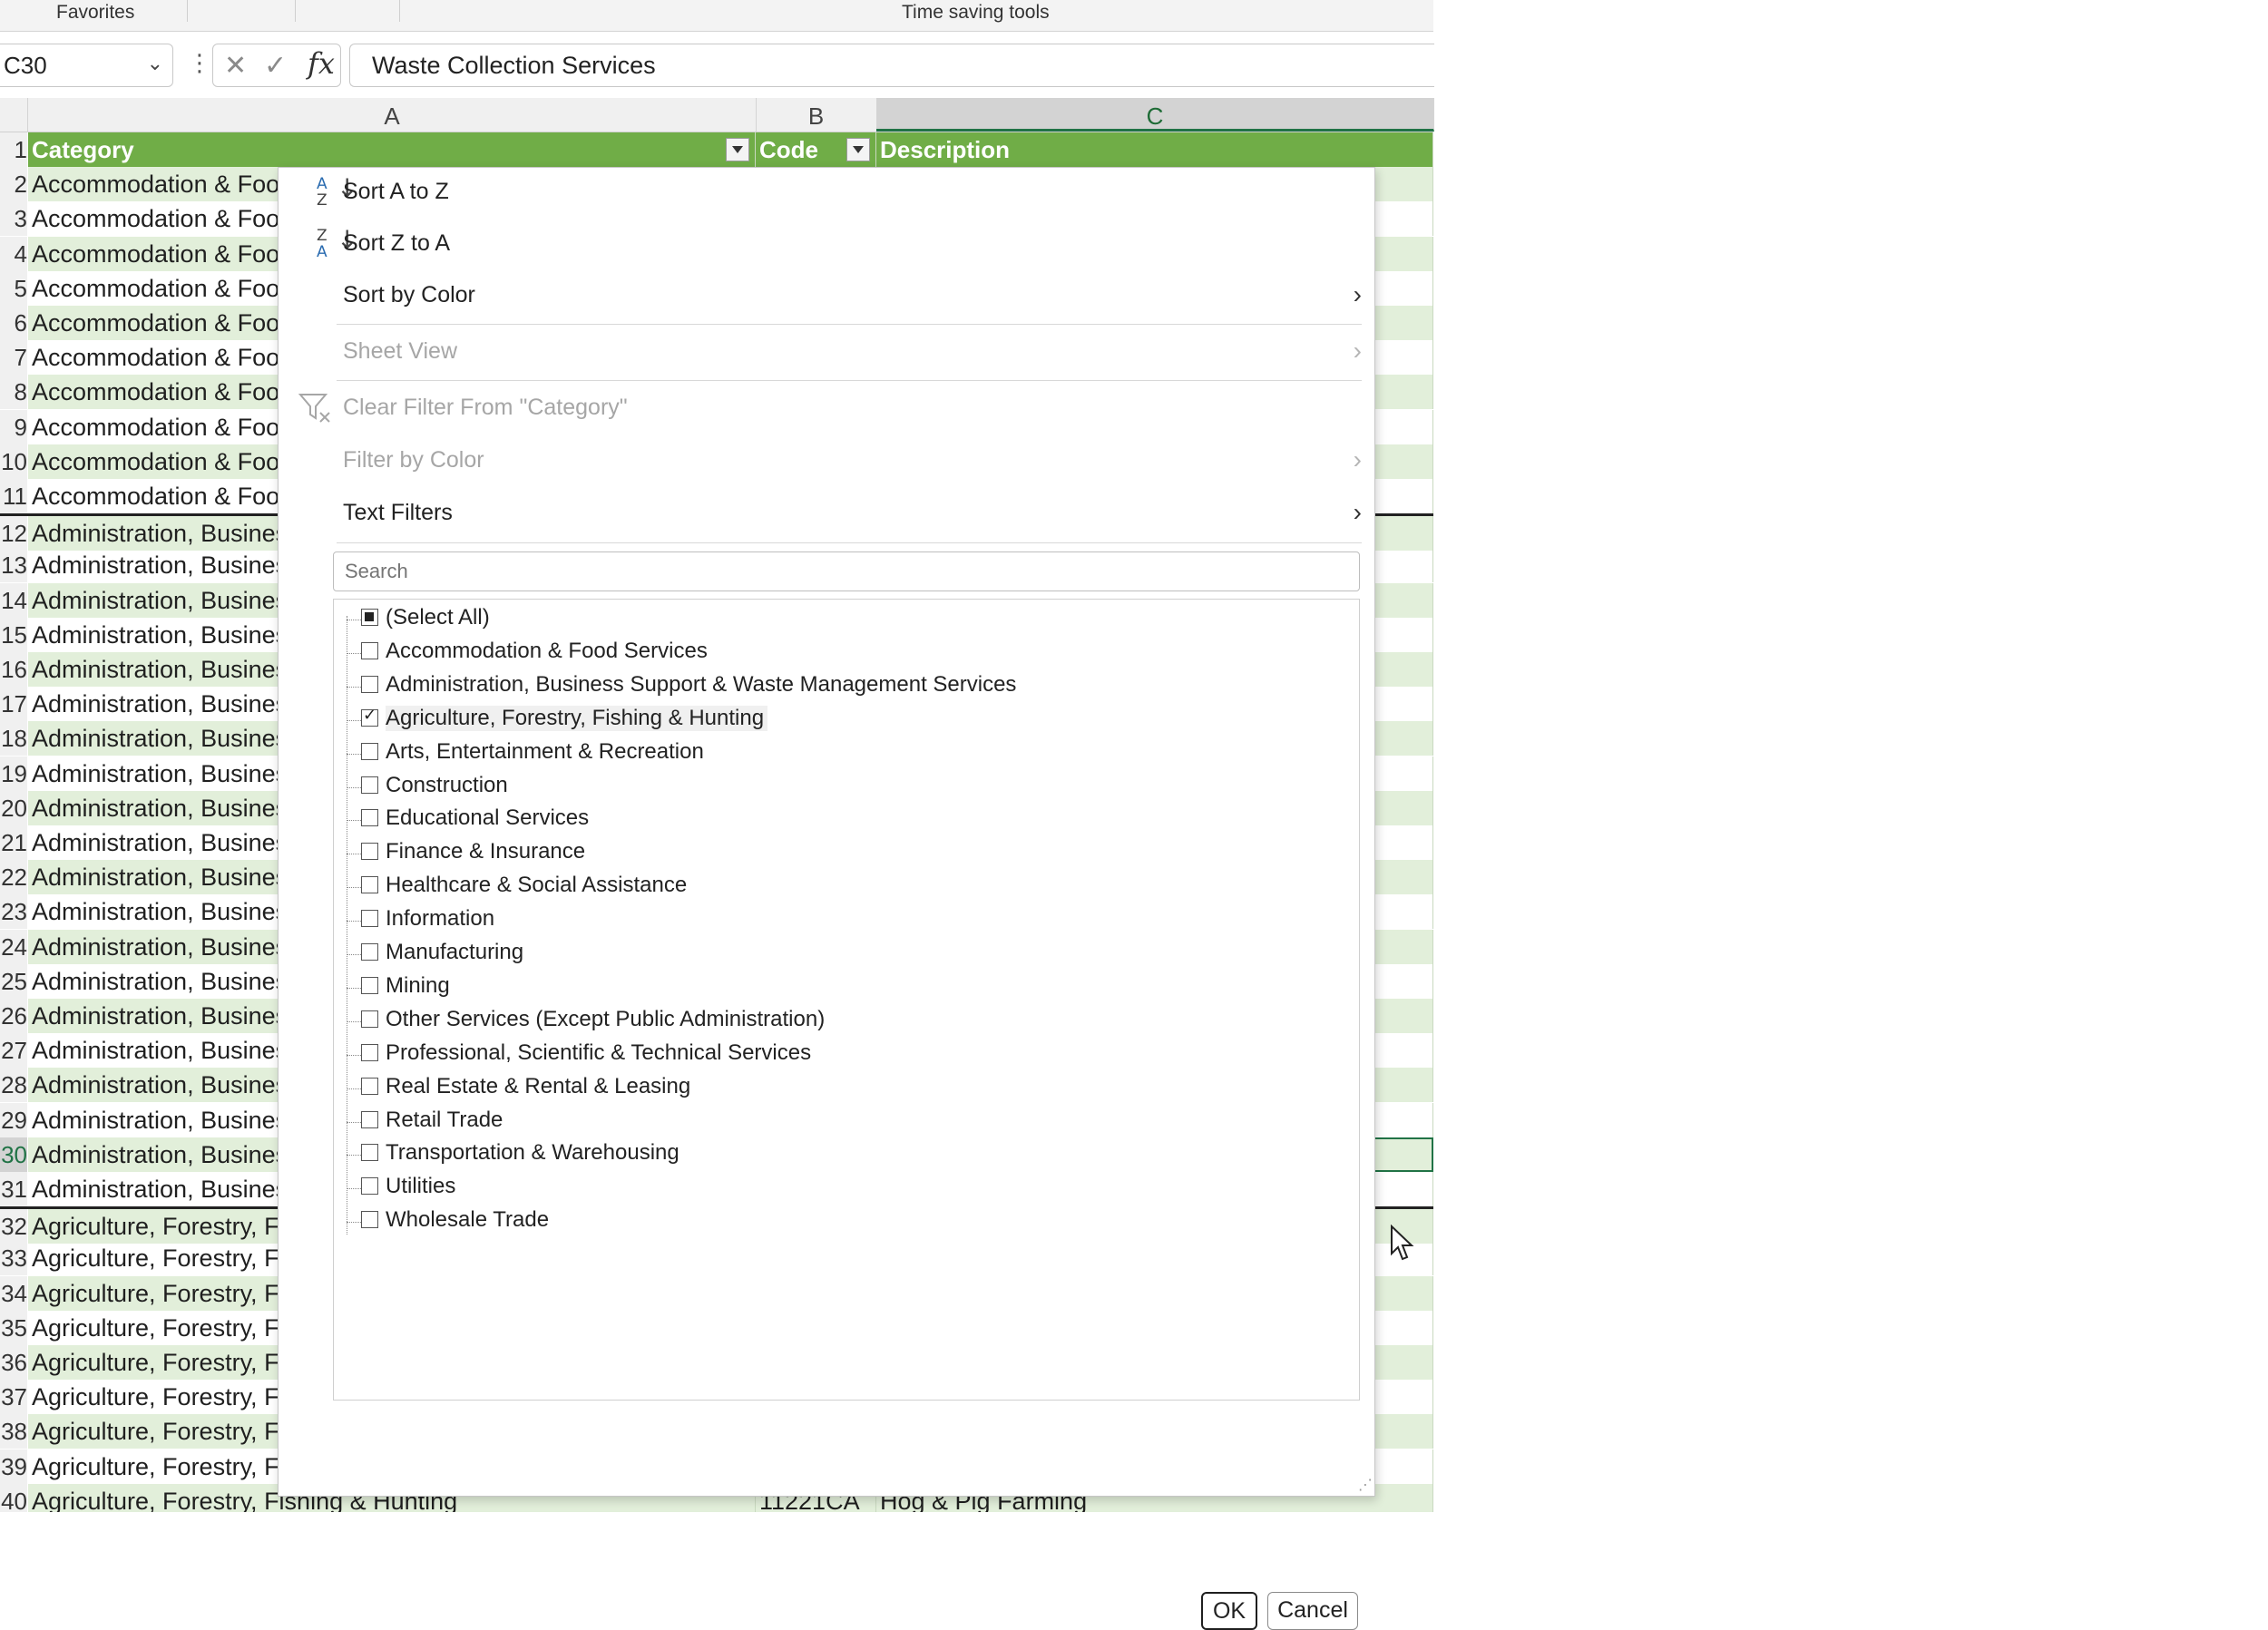  Describe the element at coordinates (14, 1226) in the screenshot. I see `row-number: 32` at that location.